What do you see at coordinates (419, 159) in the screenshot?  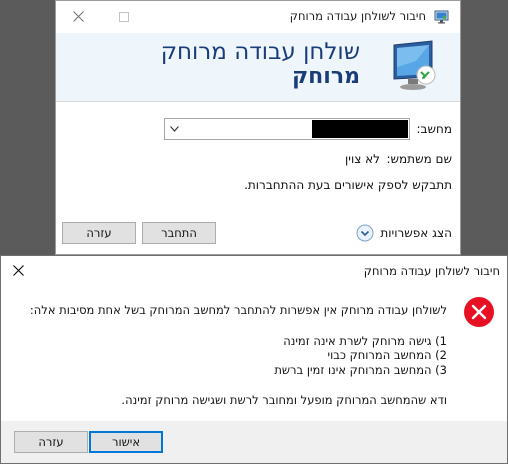 I see `username-label: שם משתמש:` at bounding box center [419, 159].